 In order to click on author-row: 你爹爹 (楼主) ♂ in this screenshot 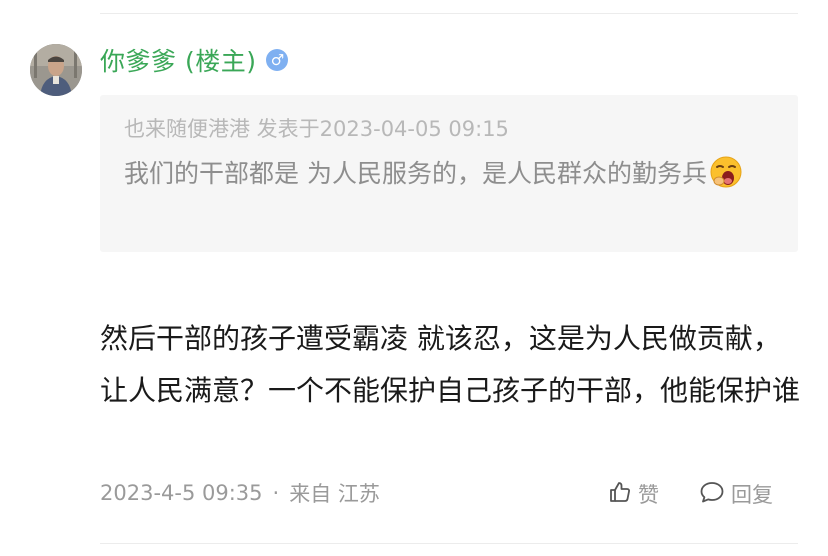, I will do `click(194, 60)`.